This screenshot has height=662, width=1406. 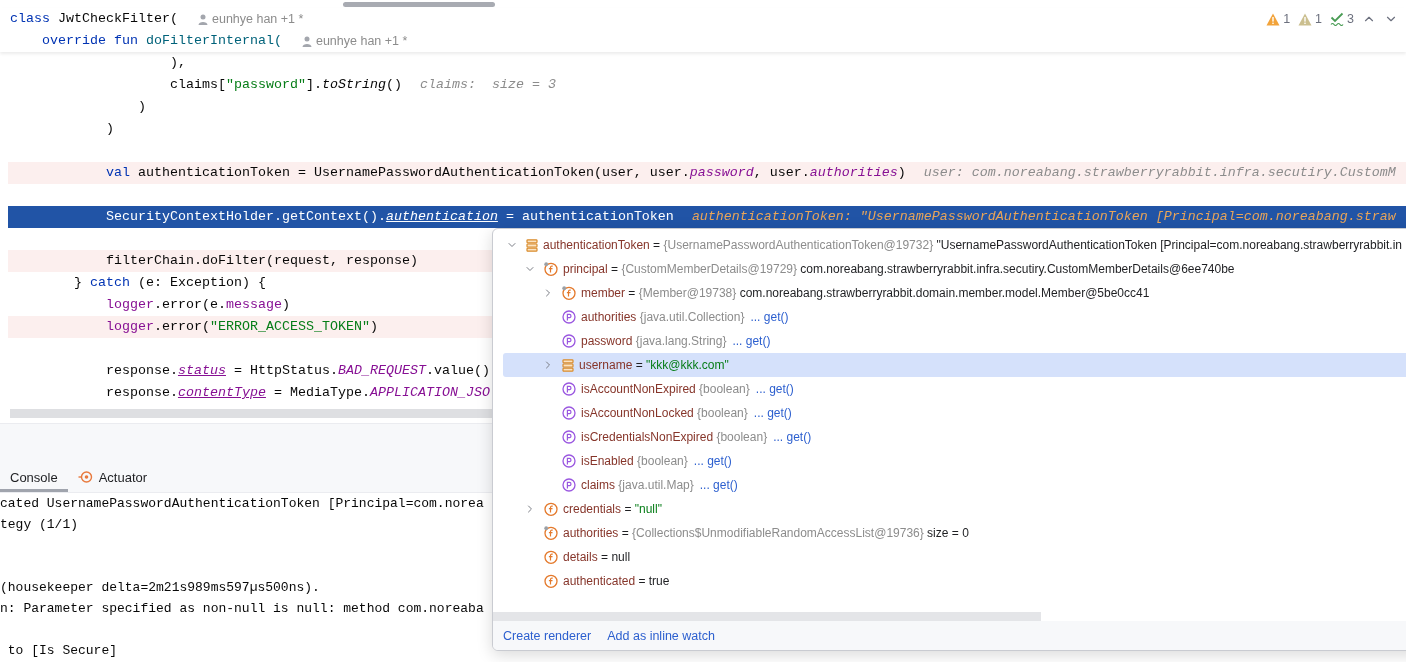 I want to click on tree-row: isEnabled {boolean} ... get(), so click(x=954, y=461).